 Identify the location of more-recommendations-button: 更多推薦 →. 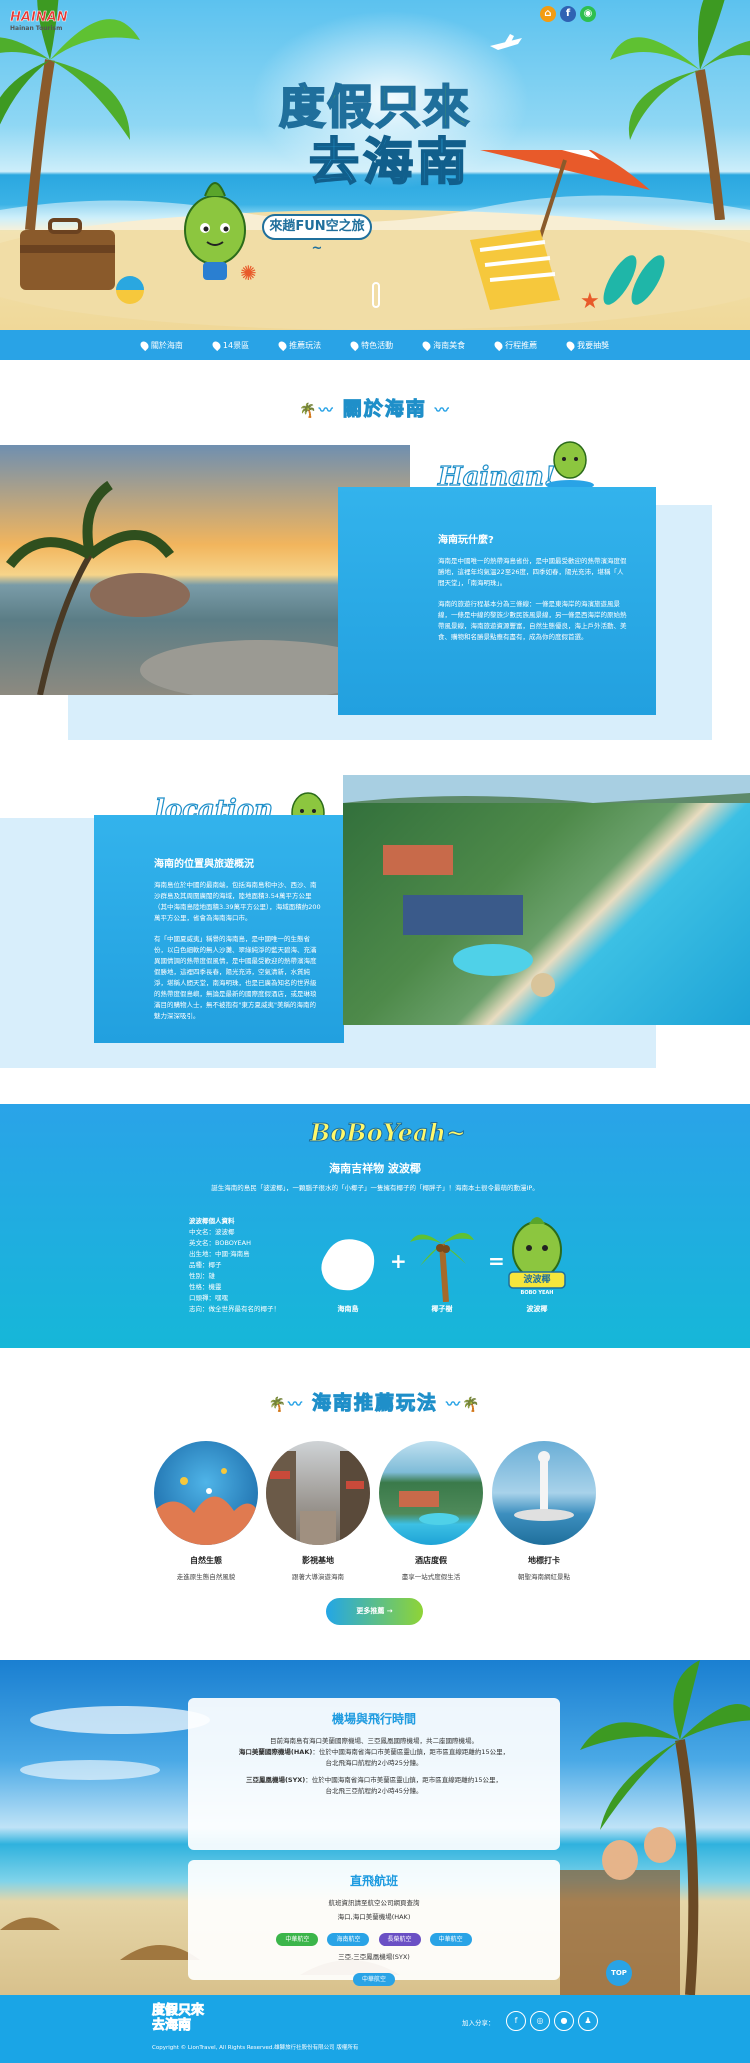
(374, 1611).